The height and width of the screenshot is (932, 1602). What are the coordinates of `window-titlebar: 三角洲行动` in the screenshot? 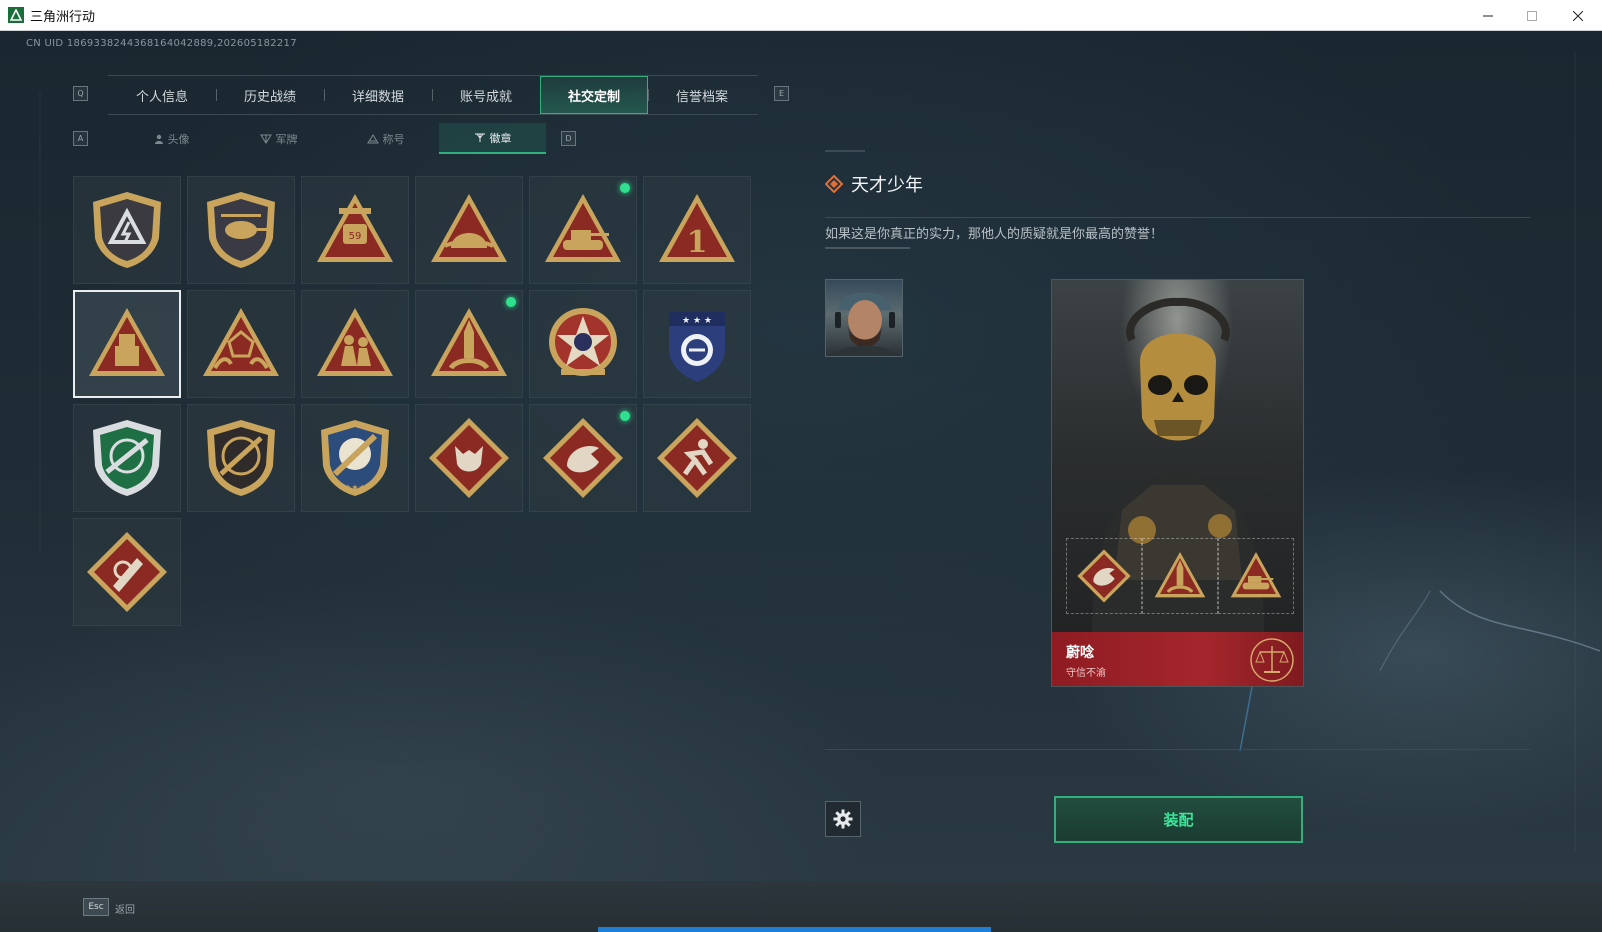 It's located at (801, 15).